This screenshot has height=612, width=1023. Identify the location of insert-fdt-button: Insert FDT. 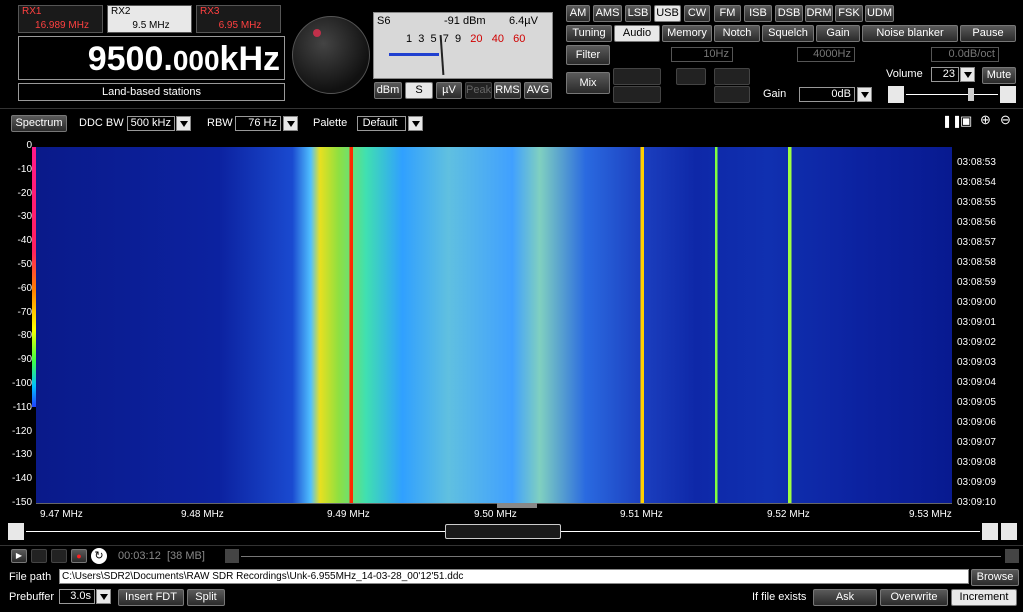
(151, 597).